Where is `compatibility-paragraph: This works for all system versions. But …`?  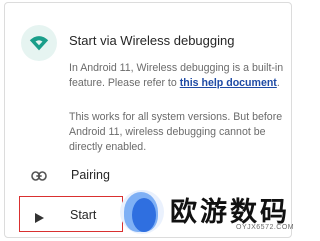
compatibility-paragraph: This works for all system versions. But … is located at coordinates (176, 132).